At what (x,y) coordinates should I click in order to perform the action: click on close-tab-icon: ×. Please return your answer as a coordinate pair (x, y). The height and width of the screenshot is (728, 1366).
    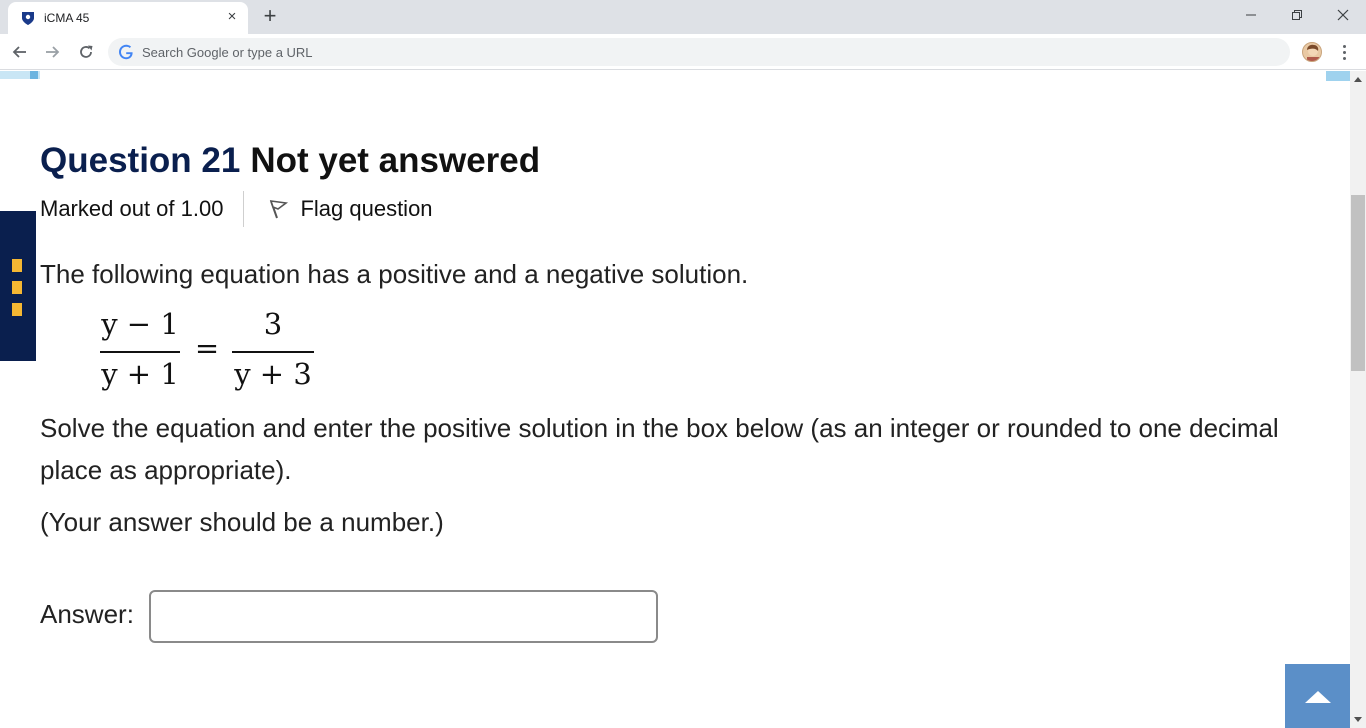
    Looking at the image, I should click on (232, 17).